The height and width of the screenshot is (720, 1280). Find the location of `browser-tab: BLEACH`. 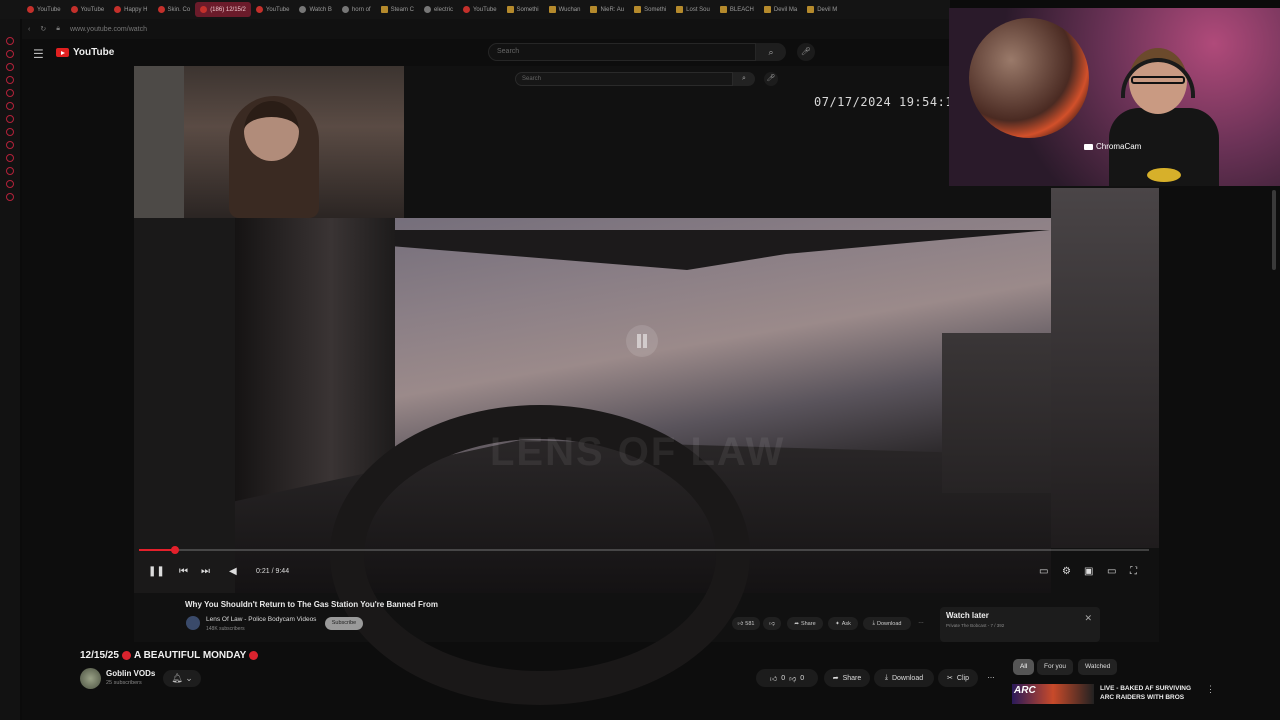

browser-tab: BLEACH is located at coordinates (737, 9).